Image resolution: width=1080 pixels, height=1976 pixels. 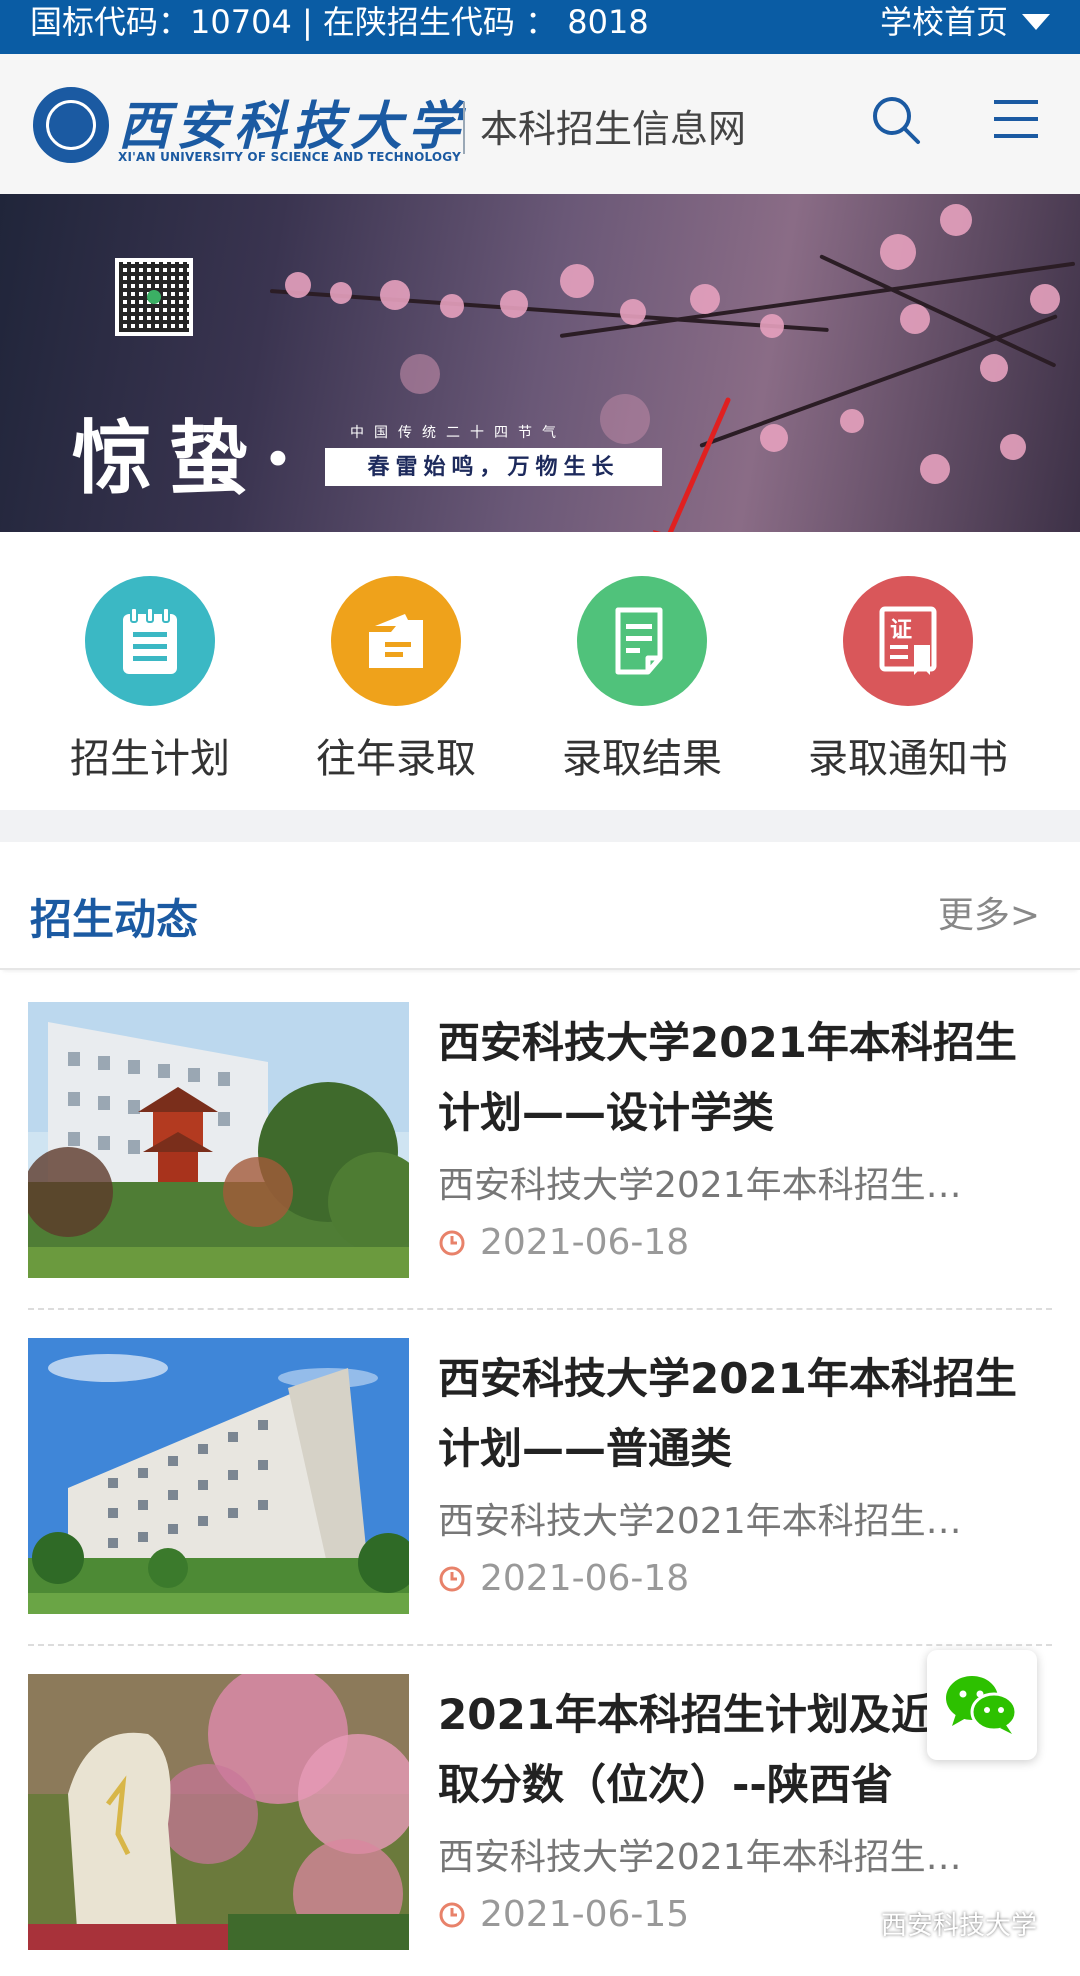 I want to click on quicknav-admission-letter: 证 录取通知书, so click(x=908, y=680).